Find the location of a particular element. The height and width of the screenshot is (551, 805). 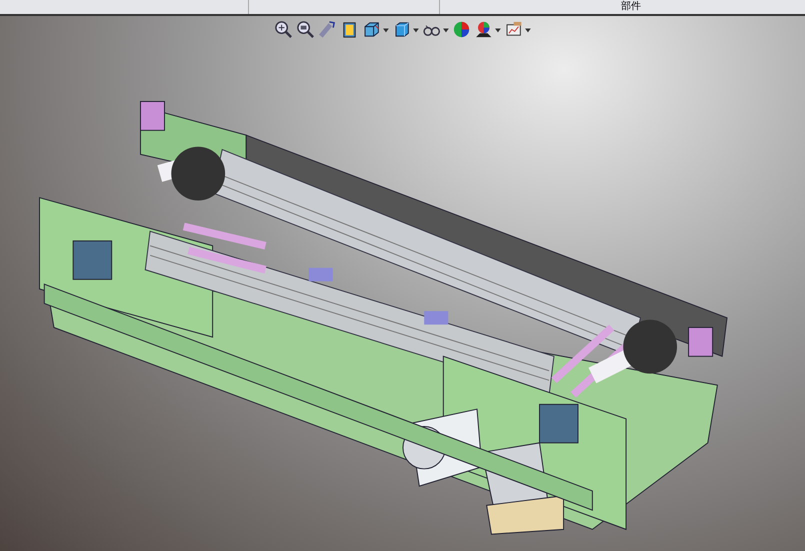

zoom-fit-icon is located at coordinates (283, 29).